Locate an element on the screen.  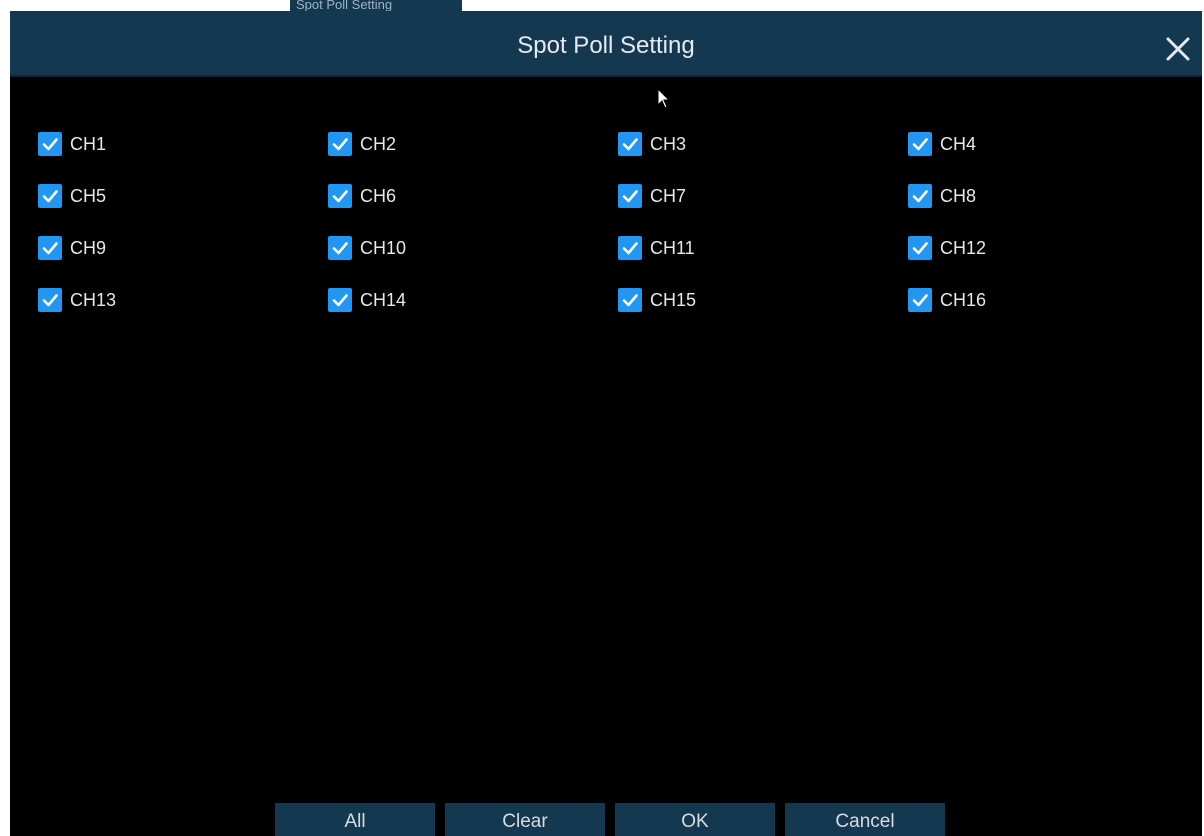
close-icon is located at coordinates (1178, 49).